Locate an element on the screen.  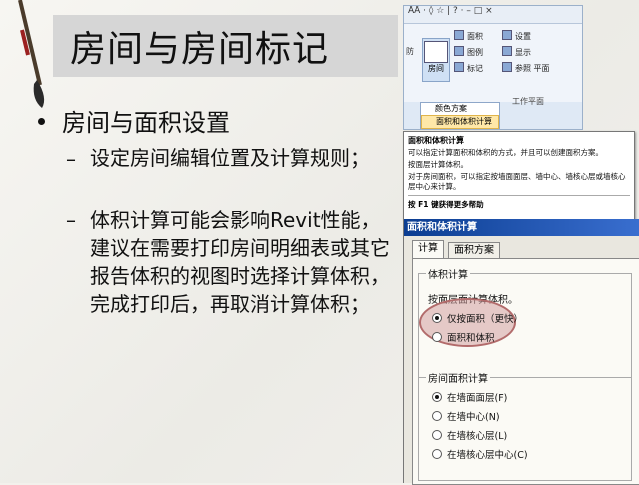
radio-area-and-volume: 面积和体积 is located at coordinates (463, 337).